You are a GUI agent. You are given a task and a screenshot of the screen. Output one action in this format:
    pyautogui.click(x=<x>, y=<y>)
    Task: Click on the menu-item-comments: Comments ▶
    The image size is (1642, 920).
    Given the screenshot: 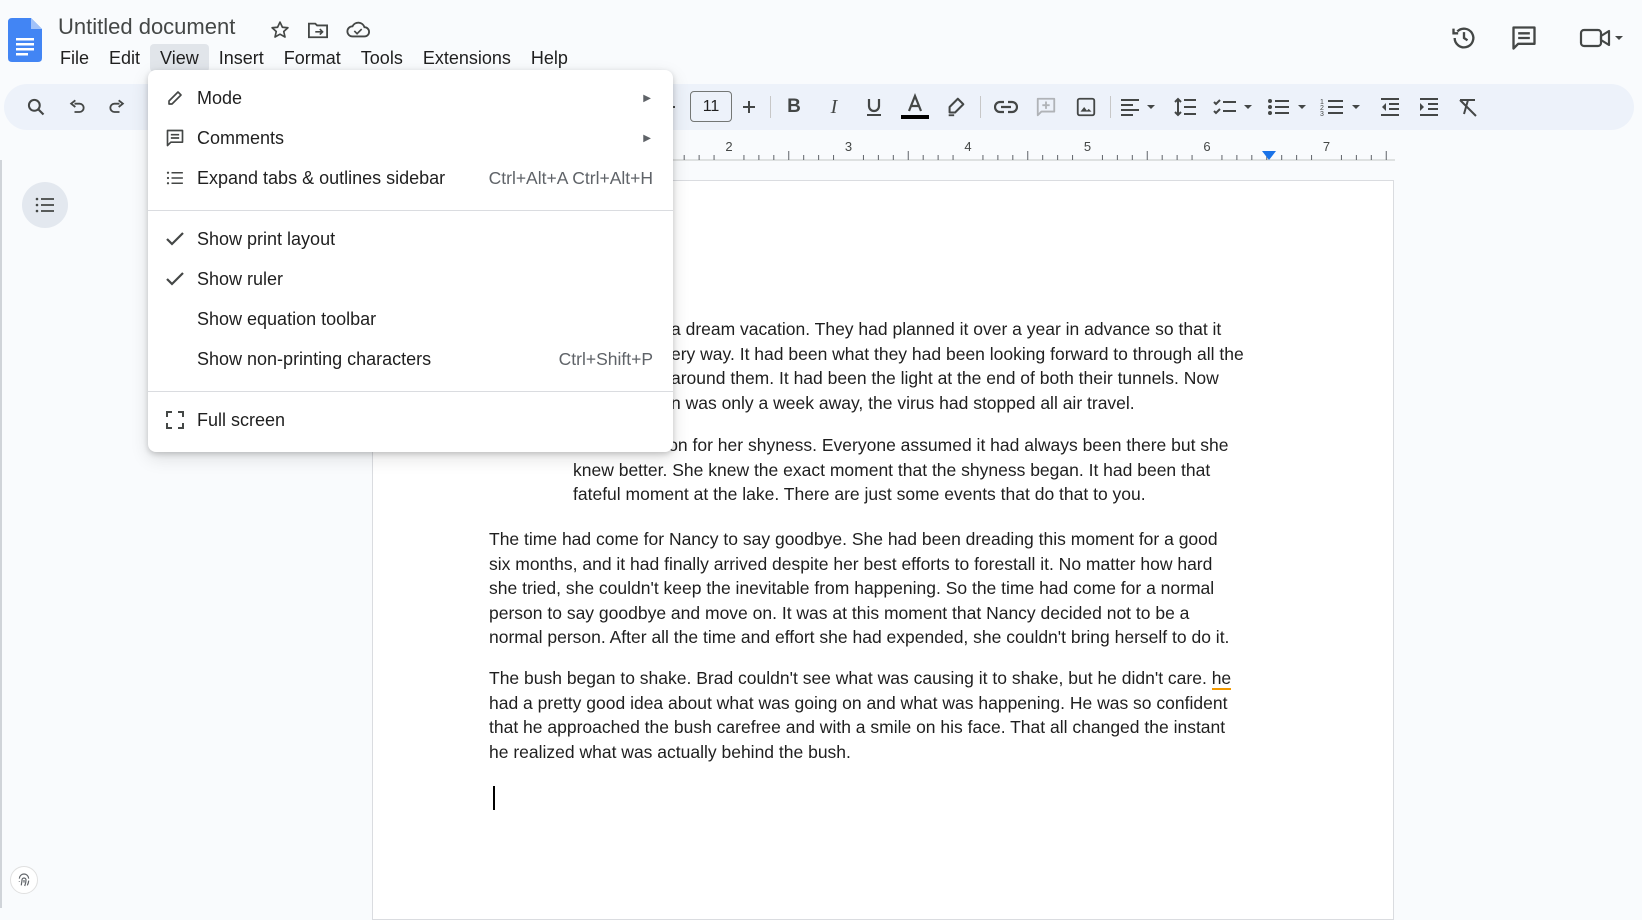 What is the action you would take?
    pyautogui.click(x=410, y=138)
    